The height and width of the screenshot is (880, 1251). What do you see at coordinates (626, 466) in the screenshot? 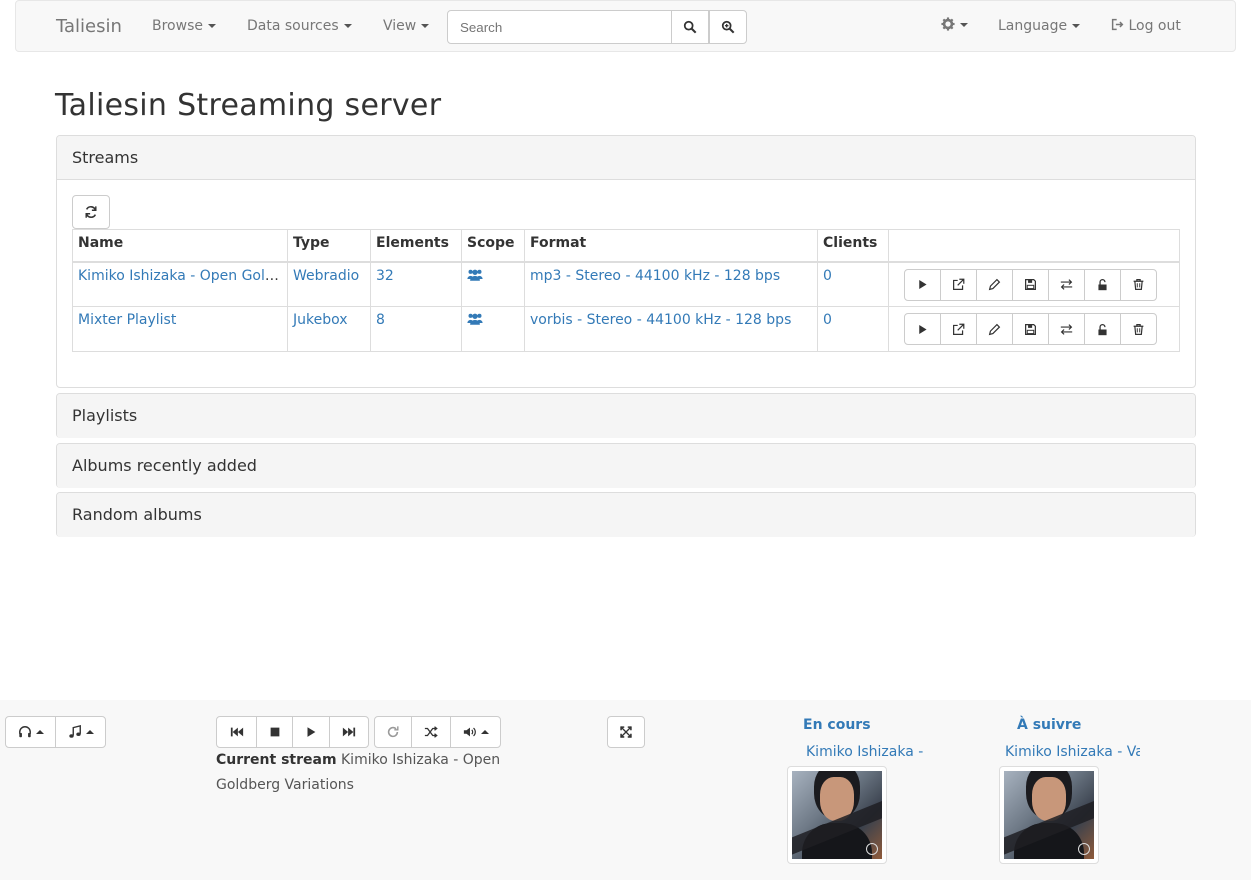
I see `albums-recent-panel-heading: Albums recently added` at bounding box center [626, 466].